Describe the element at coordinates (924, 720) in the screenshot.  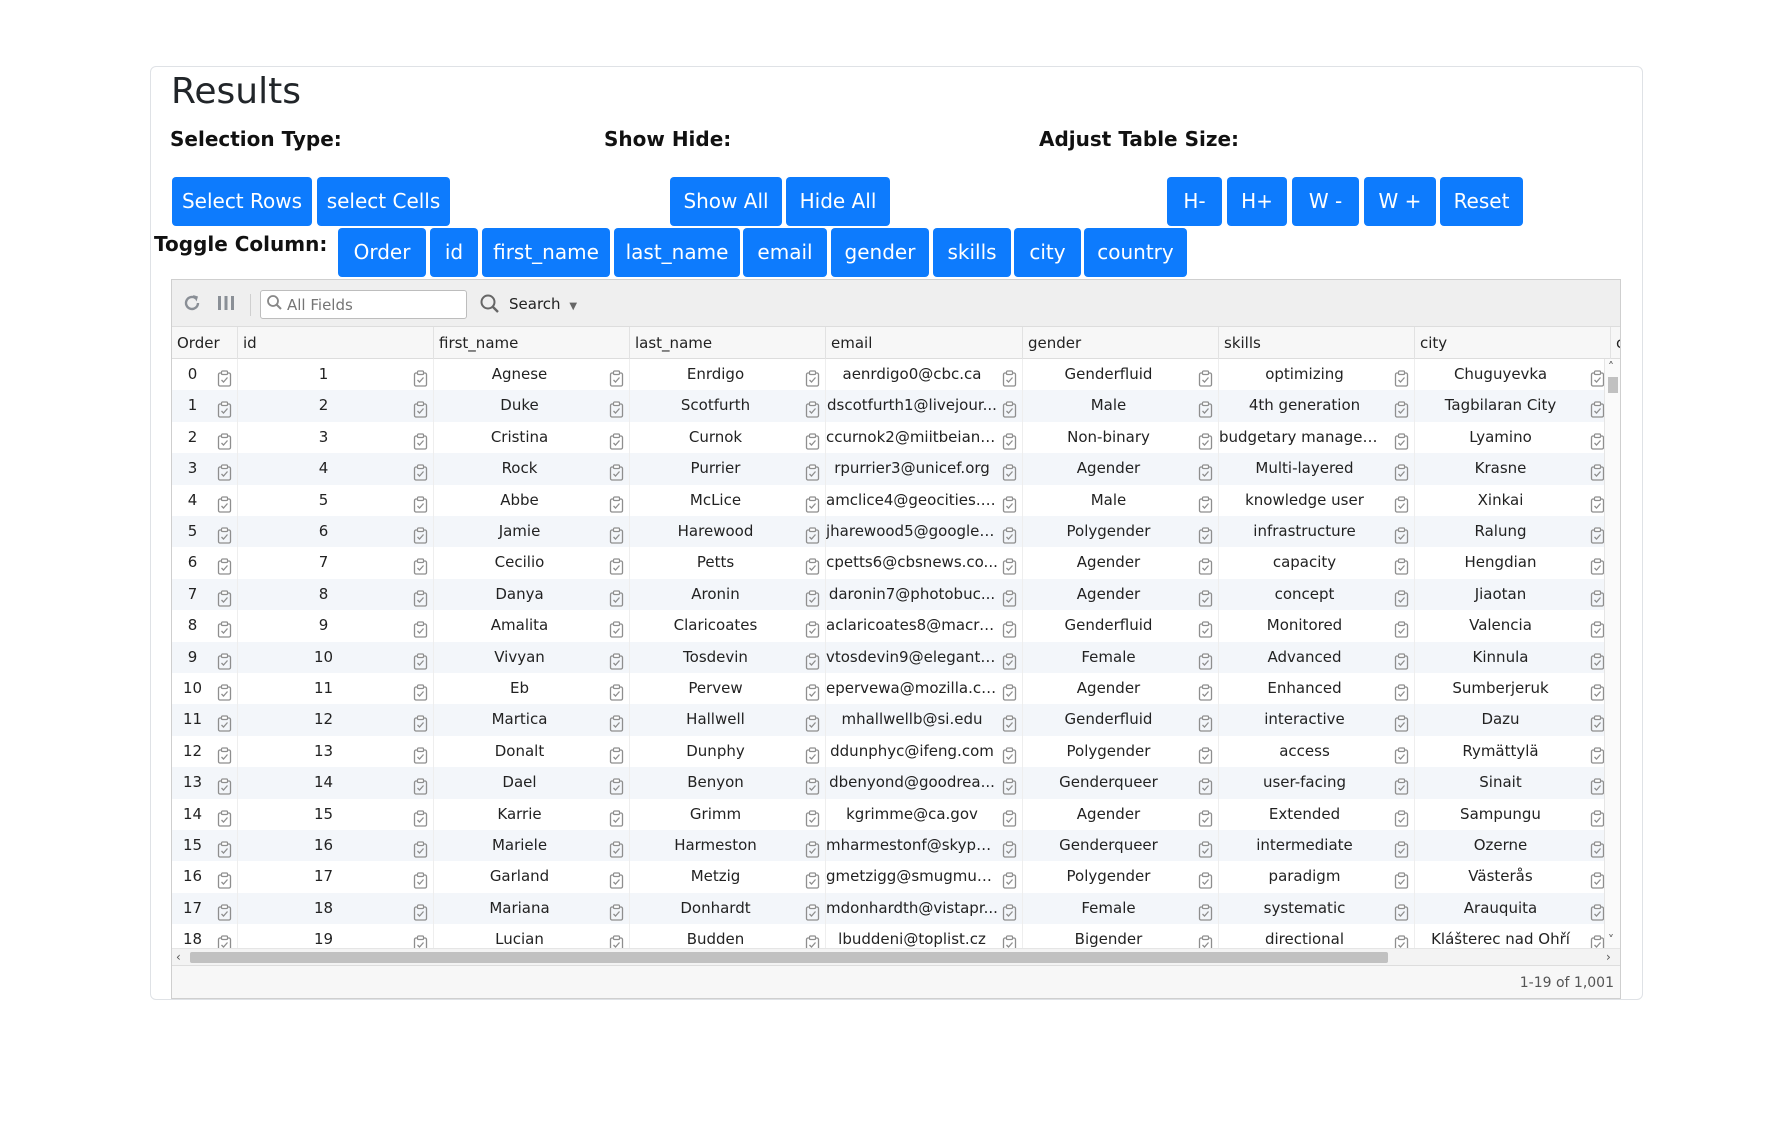
I see `table-cell: mhallwellb@si.edu` at that location.